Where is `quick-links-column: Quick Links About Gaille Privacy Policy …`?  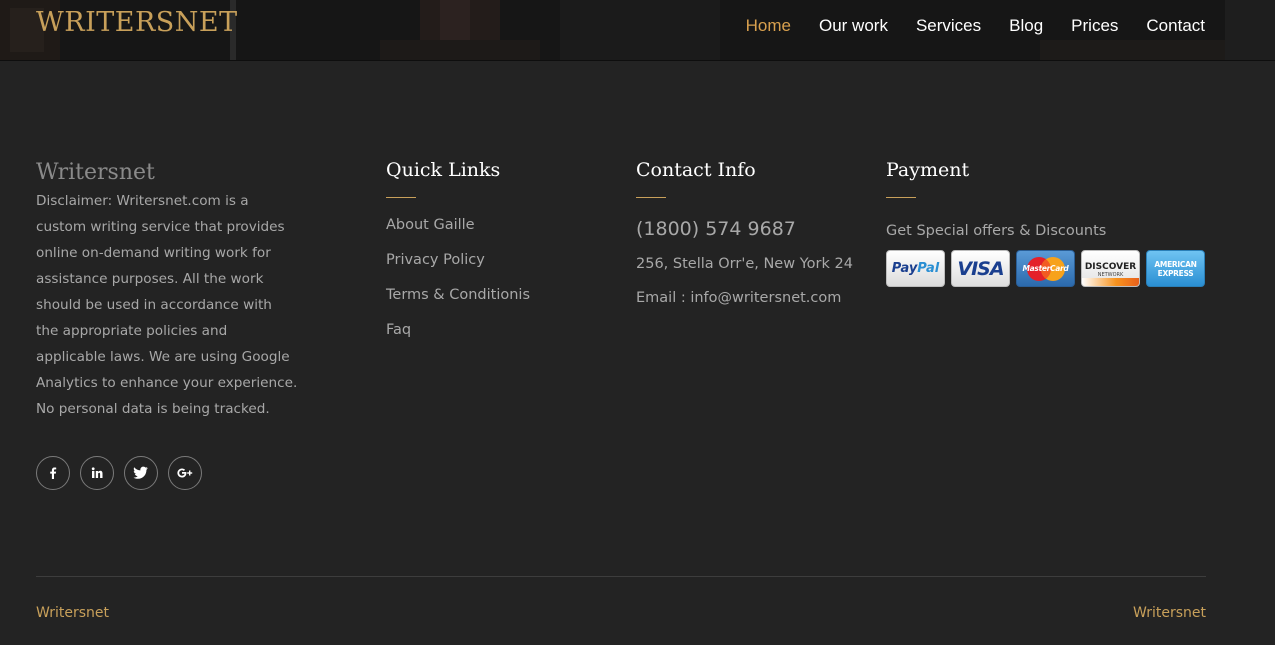
quick-links-column: Quick Links About Gaille Privacy Policy … is located at coordinates (496, 255).